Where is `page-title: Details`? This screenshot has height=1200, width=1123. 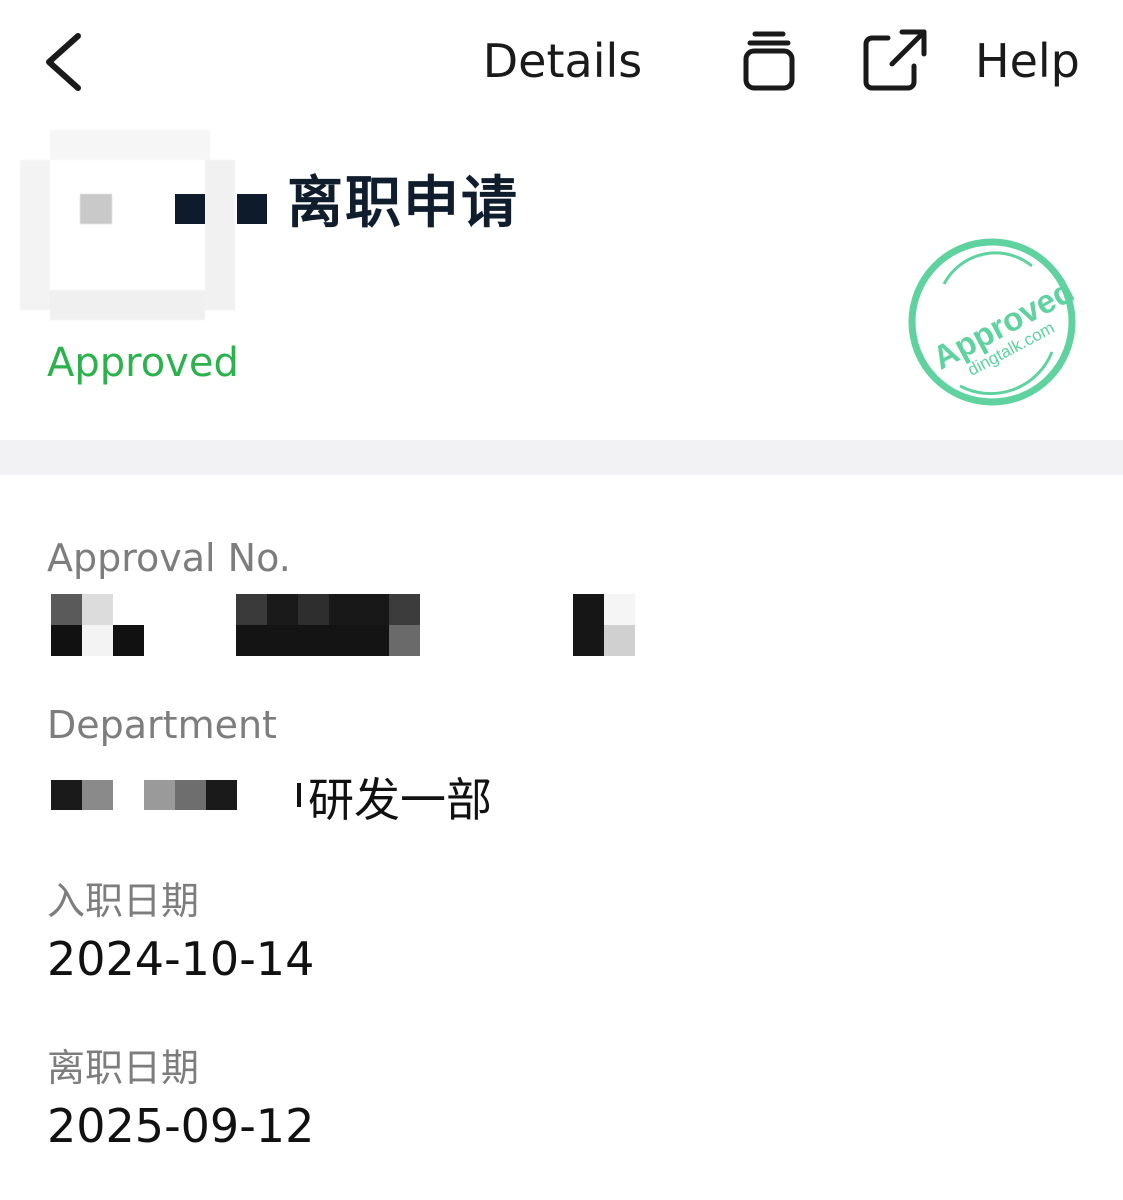 page-title: Details is located at coordinates (561, 61).